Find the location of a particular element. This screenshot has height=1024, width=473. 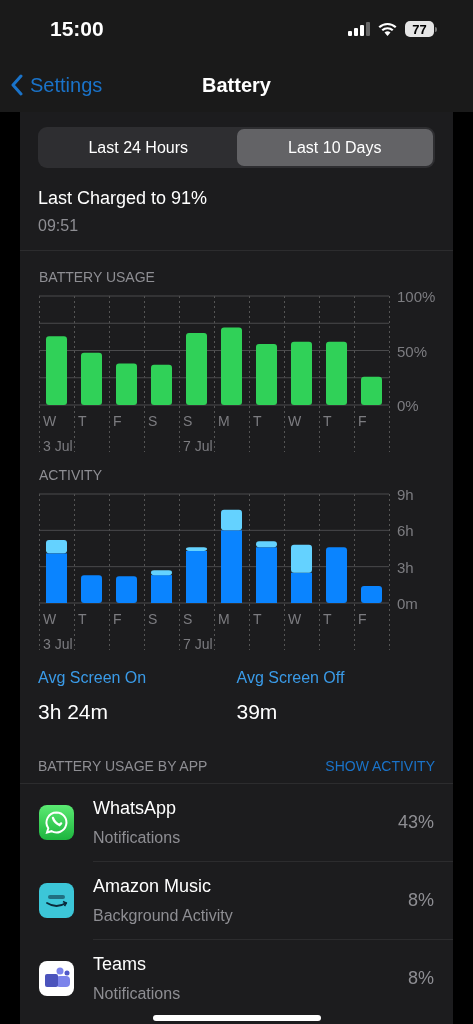

segment-tab: Last 10 Days is located at coordinates (334, 147).